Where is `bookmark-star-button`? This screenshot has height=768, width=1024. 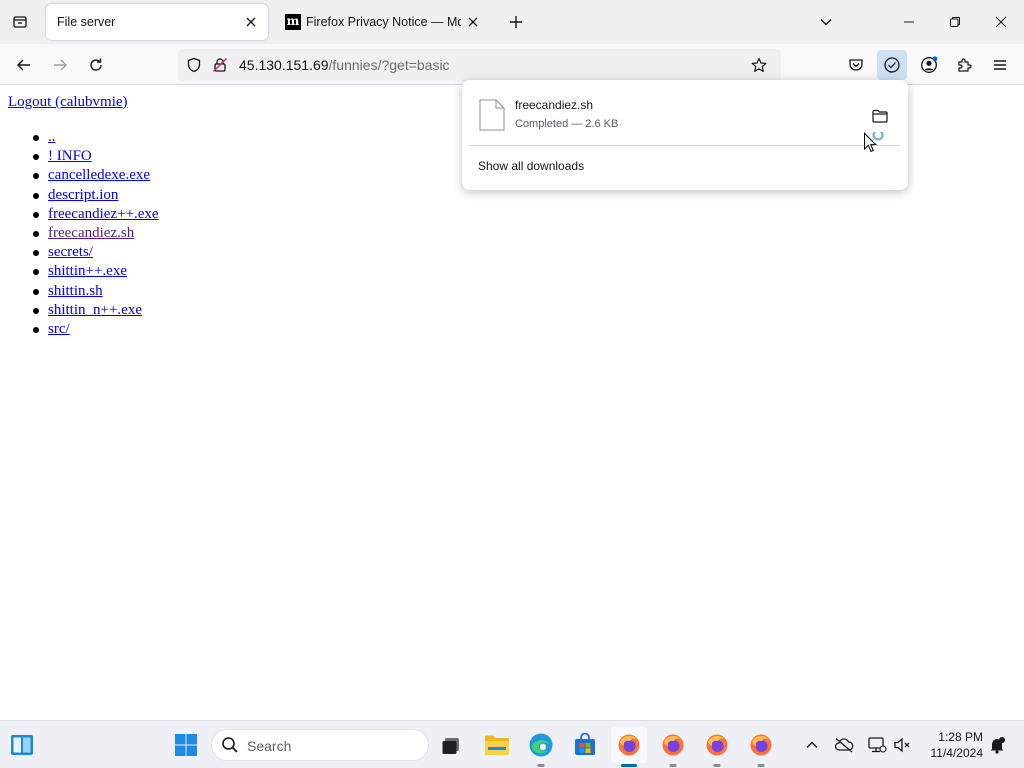
bookmark-star-button is located at coordinates (759, 65).